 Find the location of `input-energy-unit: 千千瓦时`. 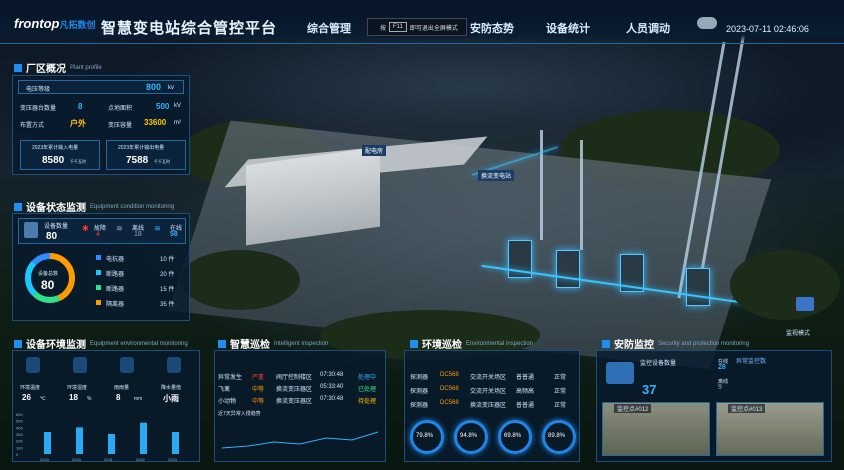

input-energy-unit: 千千瓦时 is located at coordinates (78, 161).